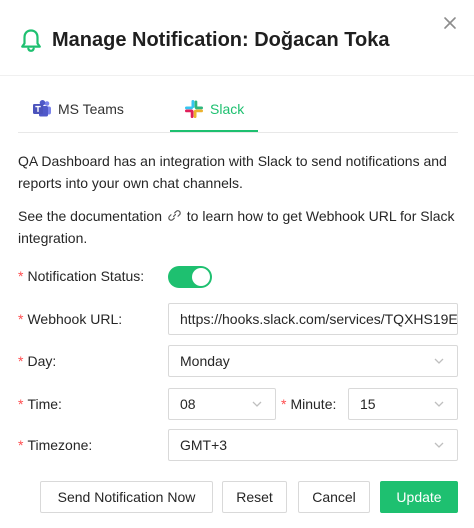 Image resolution: width=474 pixels, height=528 pixels. What do you see at coordinates (55, 445) in the screenshot?
I see `timezone-label: * Timezone:` at bounding box center [55, 445].